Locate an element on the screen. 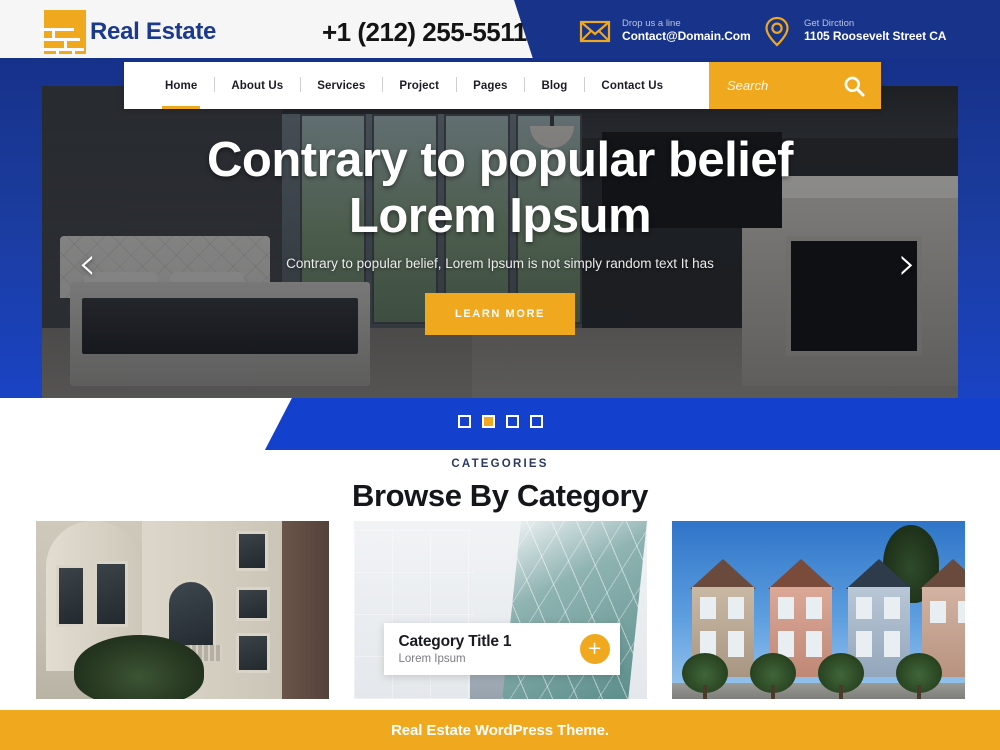 The width and height of the screenshot is (1000, 750). slider-pagination is located at coordinates (500, 421).